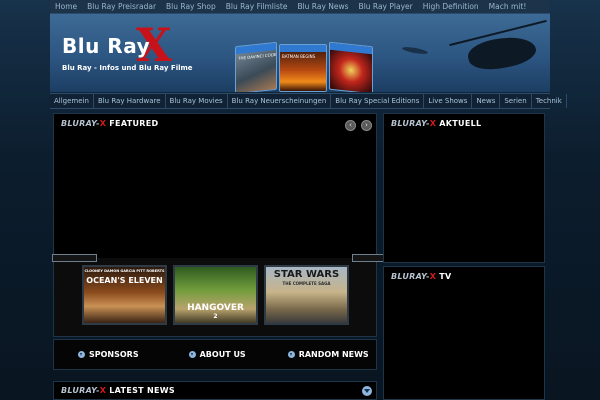 The image size is (600, 400). What do you see at coordinates (378, 101) in the screenshot?
I see `nav-special-editions: Blu Ray Special Editions` at bounding box center [378, 101].